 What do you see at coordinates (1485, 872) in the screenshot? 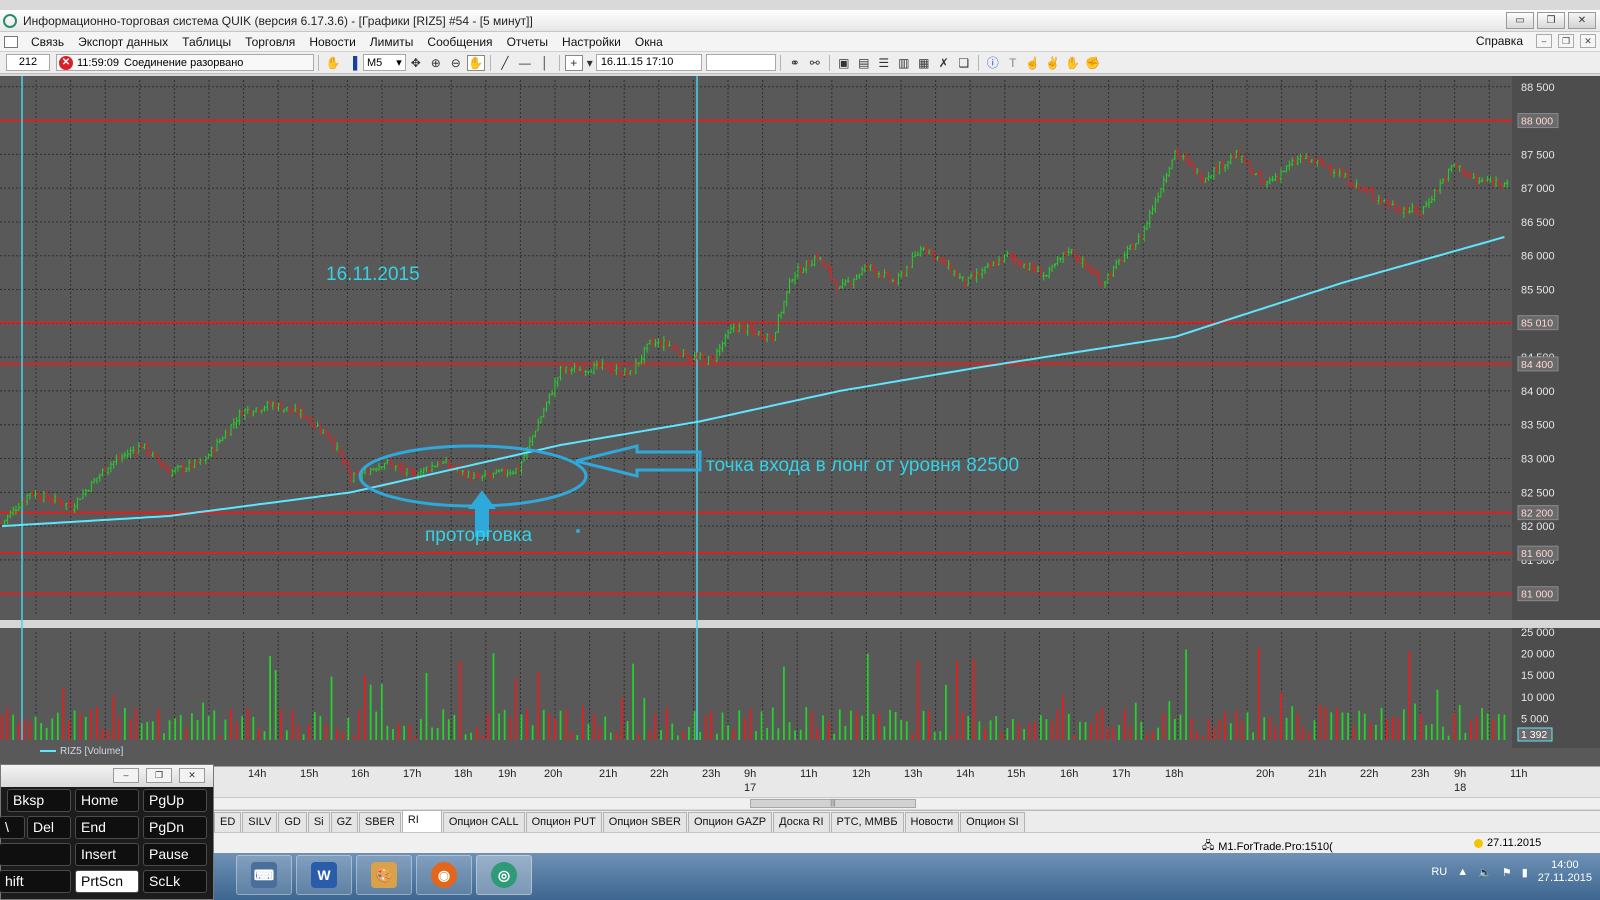
I see `volume-icon: 🔈` at bounding box center [1485, 872].